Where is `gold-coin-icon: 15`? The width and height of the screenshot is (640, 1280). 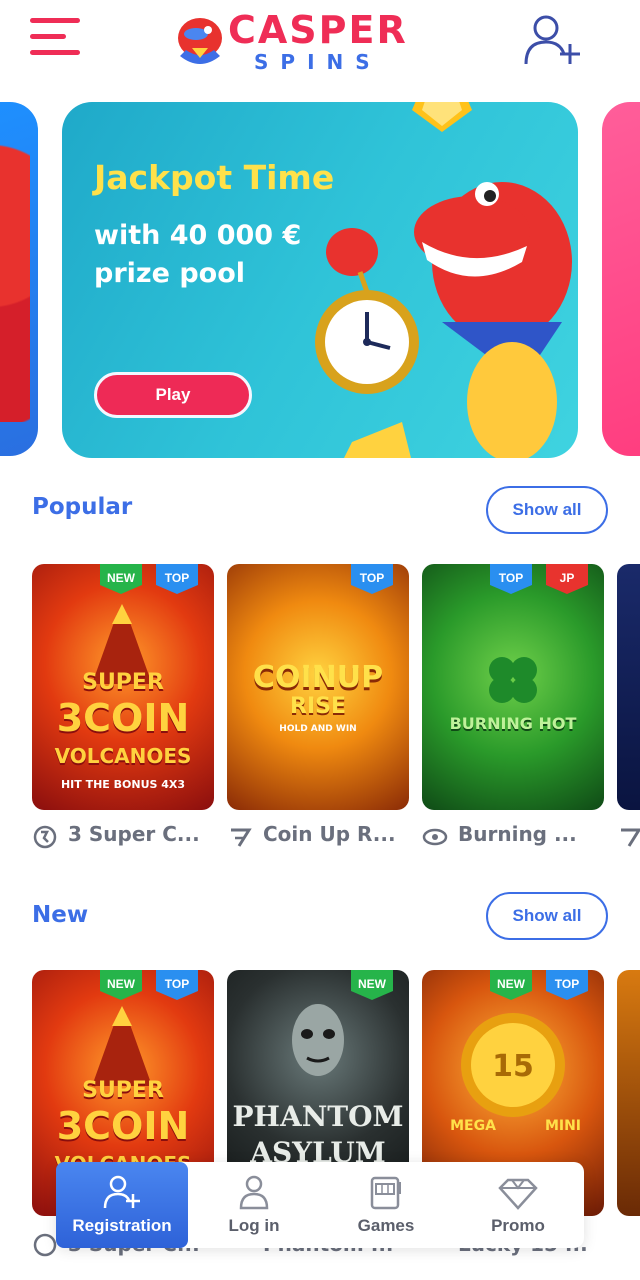 gold-coin-icon: 15 is located at coordinates (513, 1065).